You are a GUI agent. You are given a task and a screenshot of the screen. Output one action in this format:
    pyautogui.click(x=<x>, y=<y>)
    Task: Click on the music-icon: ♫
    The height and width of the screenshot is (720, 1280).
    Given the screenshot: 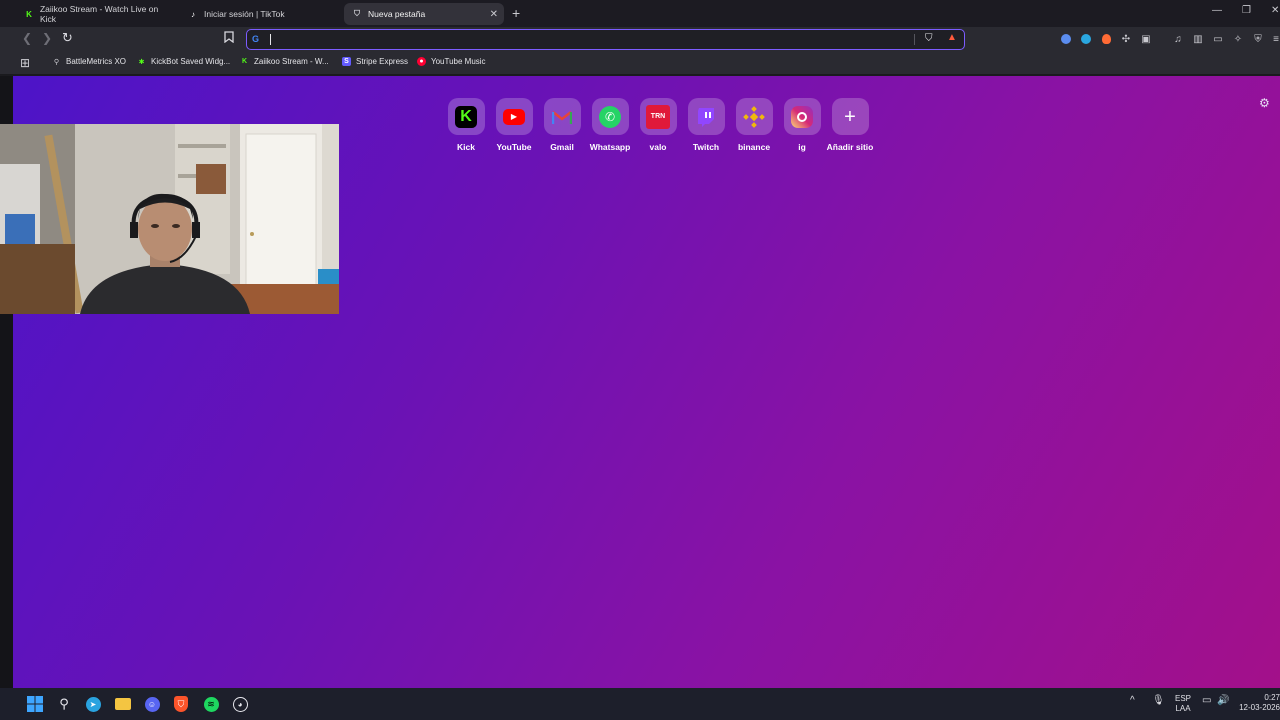 What is the action you would take?
    pyautogui.click(x=1178, y=39)
    